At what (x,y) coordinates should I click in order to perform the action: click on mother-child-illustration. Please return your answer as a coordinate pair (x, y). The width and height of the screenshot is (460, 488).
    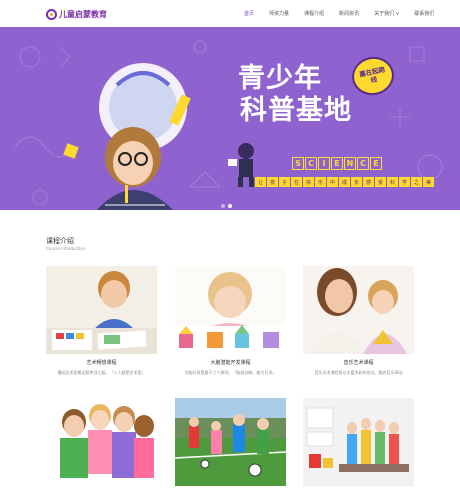
    Looking at the image, I should click on (358, 310).